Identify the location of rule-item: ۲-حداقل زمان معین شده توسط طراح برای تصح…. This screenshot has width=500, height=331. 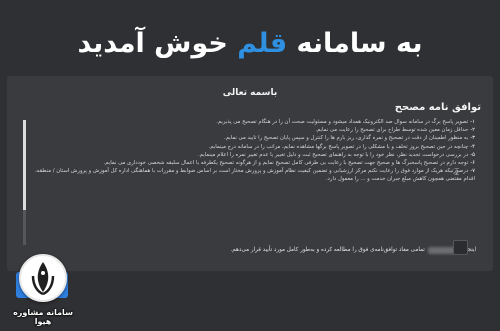
(395, 130).